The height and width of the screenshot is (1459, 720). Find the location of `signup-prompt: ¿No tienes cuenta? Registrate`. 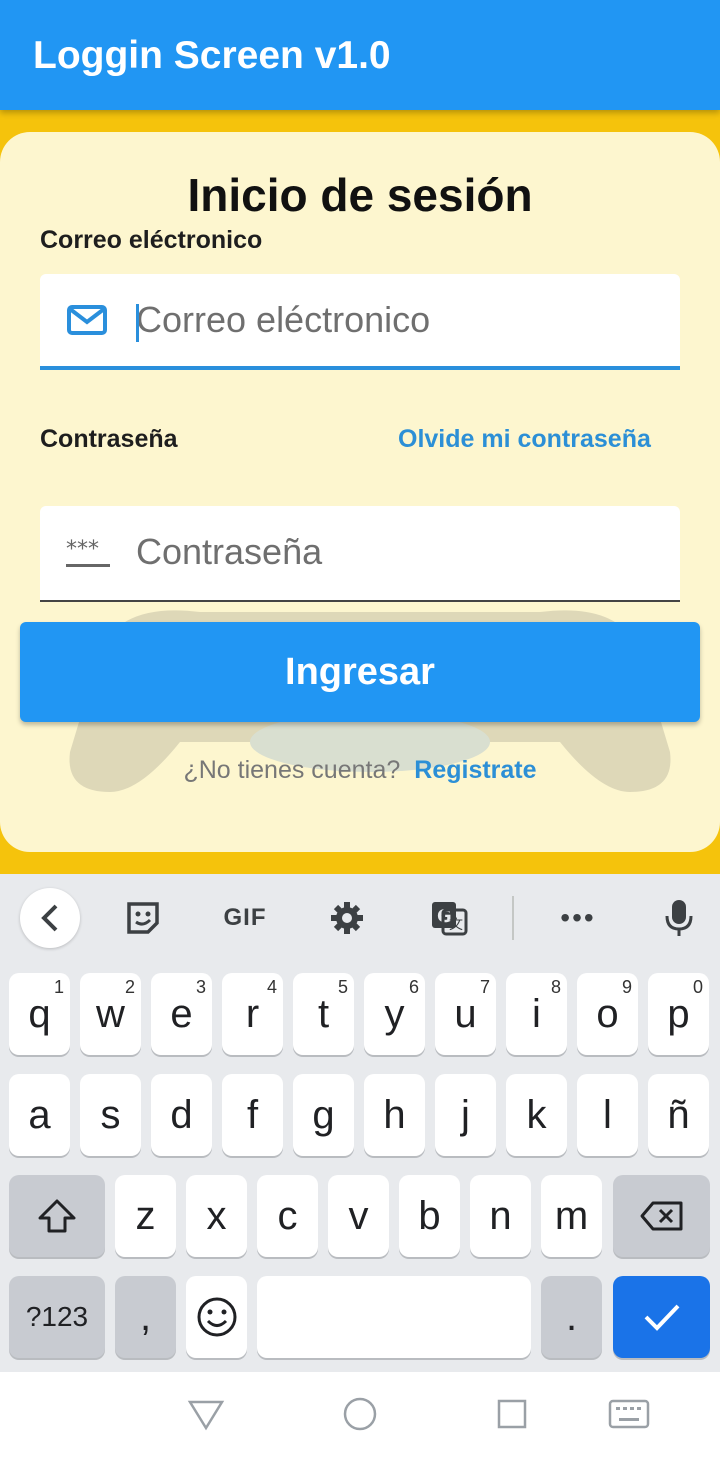

signup-prompt: ¿No tienes cuenta? Registrate is located at coordinates (360, 770).